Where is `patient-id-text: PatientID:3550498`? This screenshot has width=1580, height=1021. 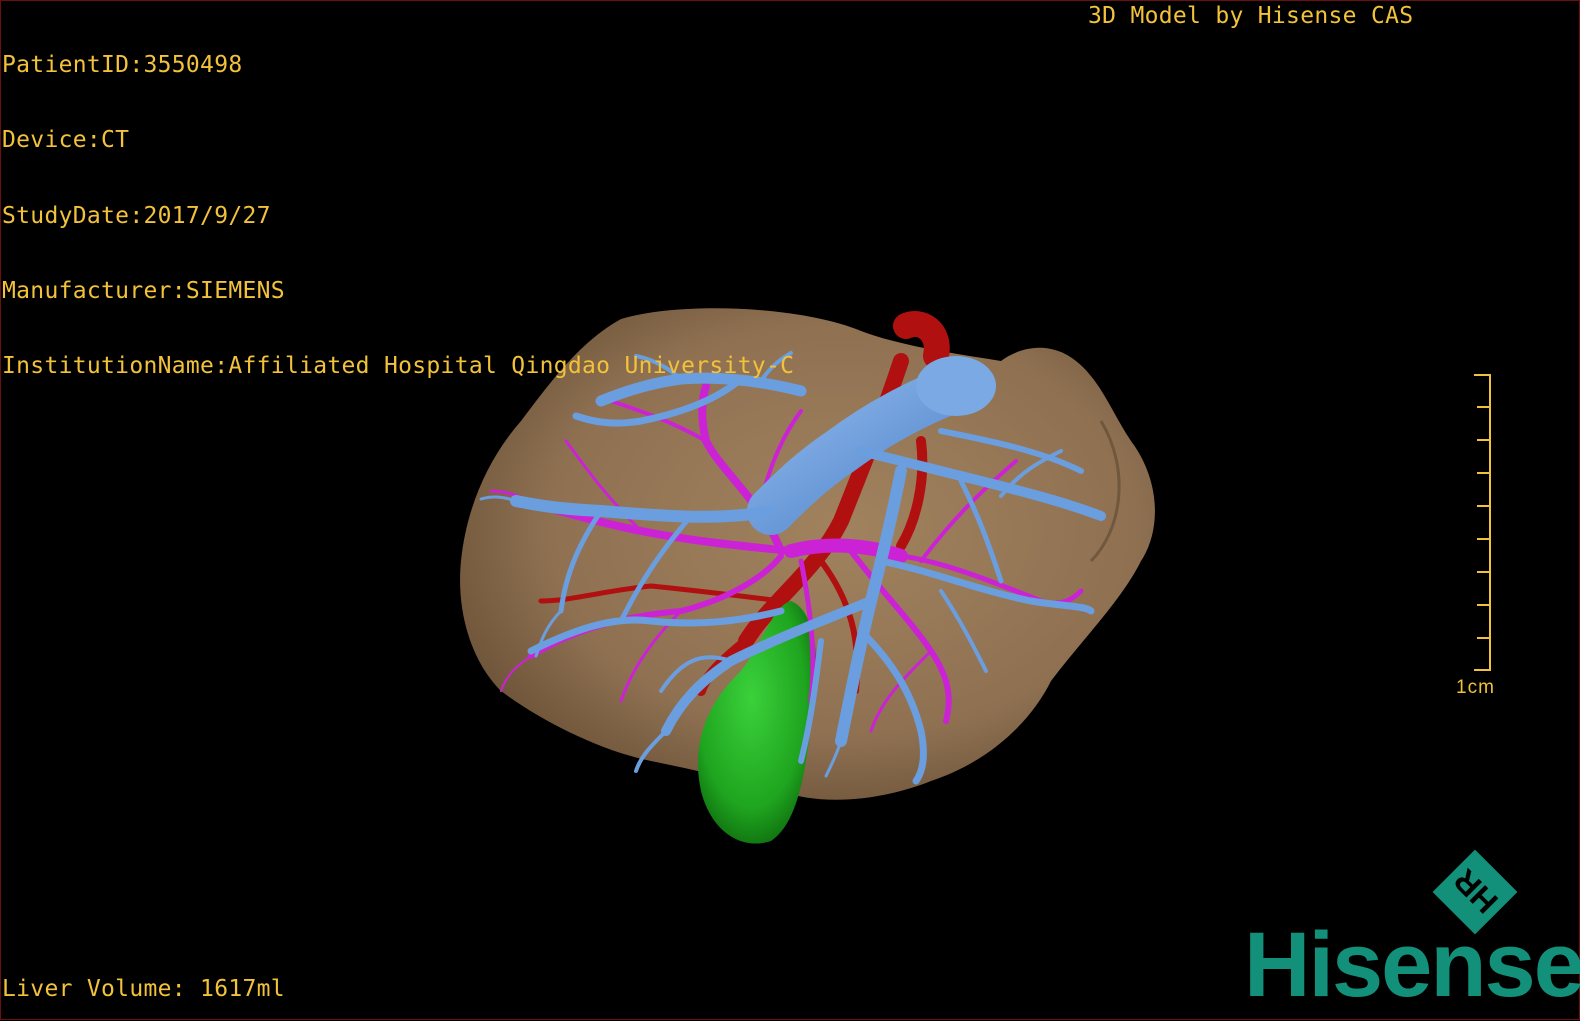 patient-id-text: PatientID:3550498 is located at coordinates (122, 65).